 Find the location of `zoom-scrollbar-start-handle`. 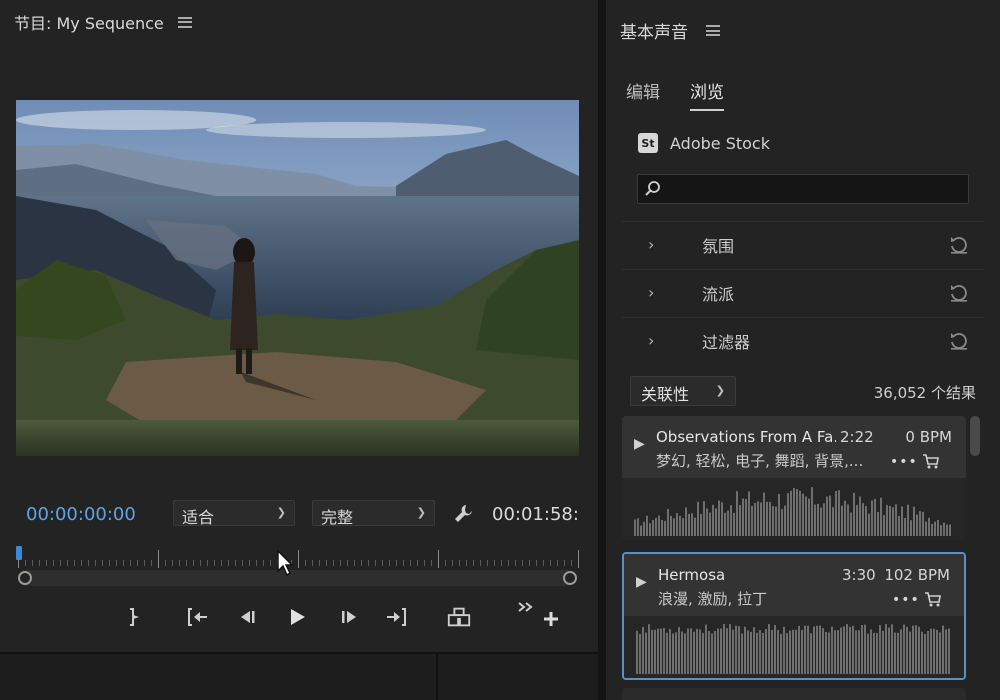

zoom-scrollbar-start-handle is located at coordinates (25, 578).